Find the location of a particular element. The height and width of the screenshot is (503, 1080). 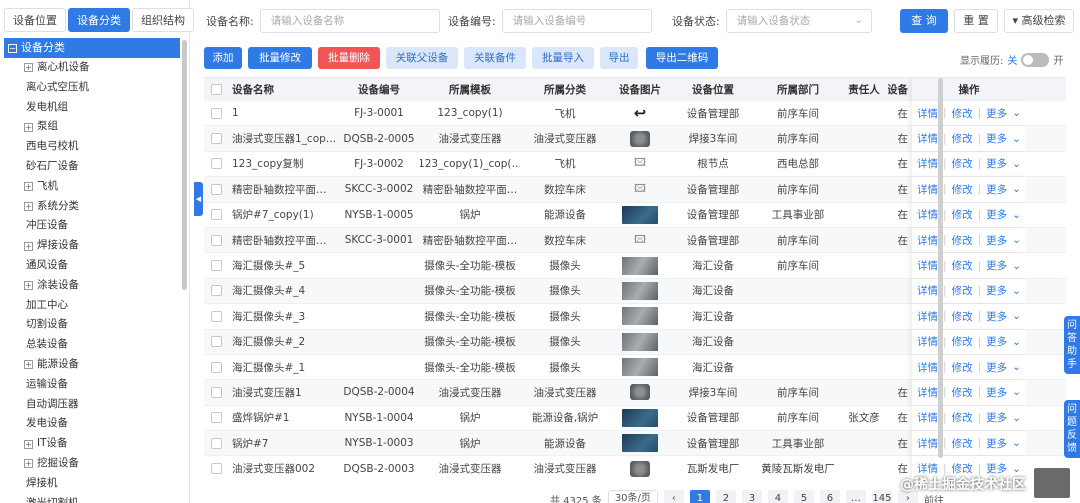

feedback-tab: 问题反馈 is located at coordinates (1072, 429).